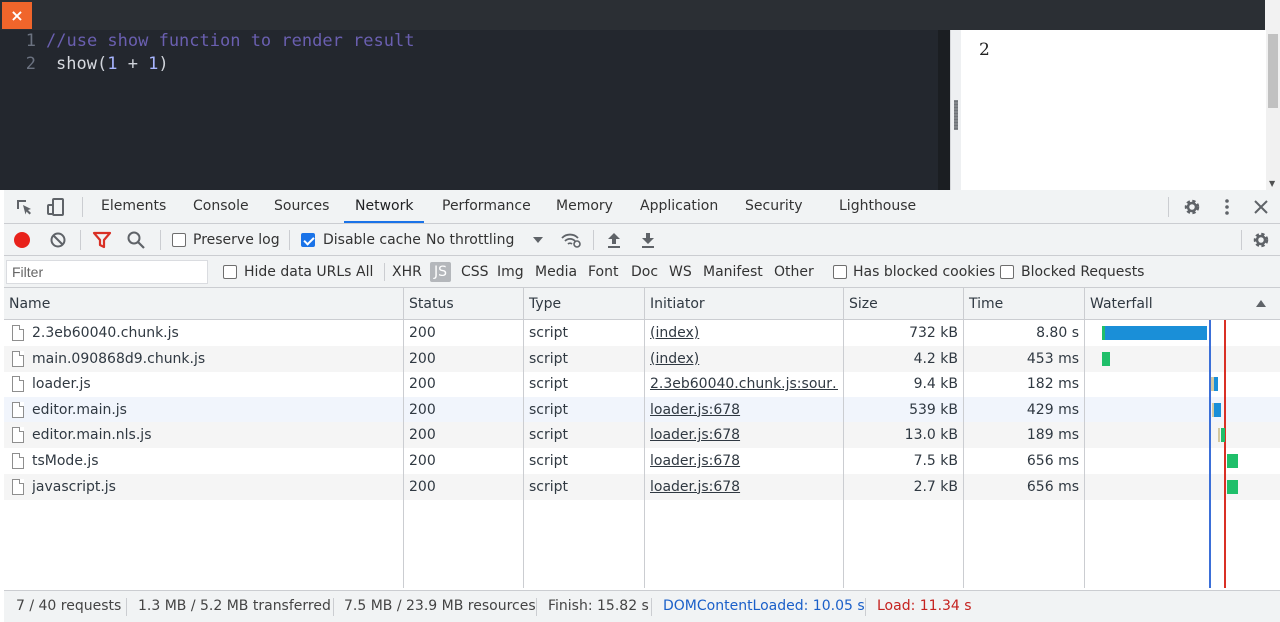 This screenshot has width=1280, height=622. Describe the element at coordinates (931, 435) in the screenshot. I see `request-size: 13.0 kB` at that location.